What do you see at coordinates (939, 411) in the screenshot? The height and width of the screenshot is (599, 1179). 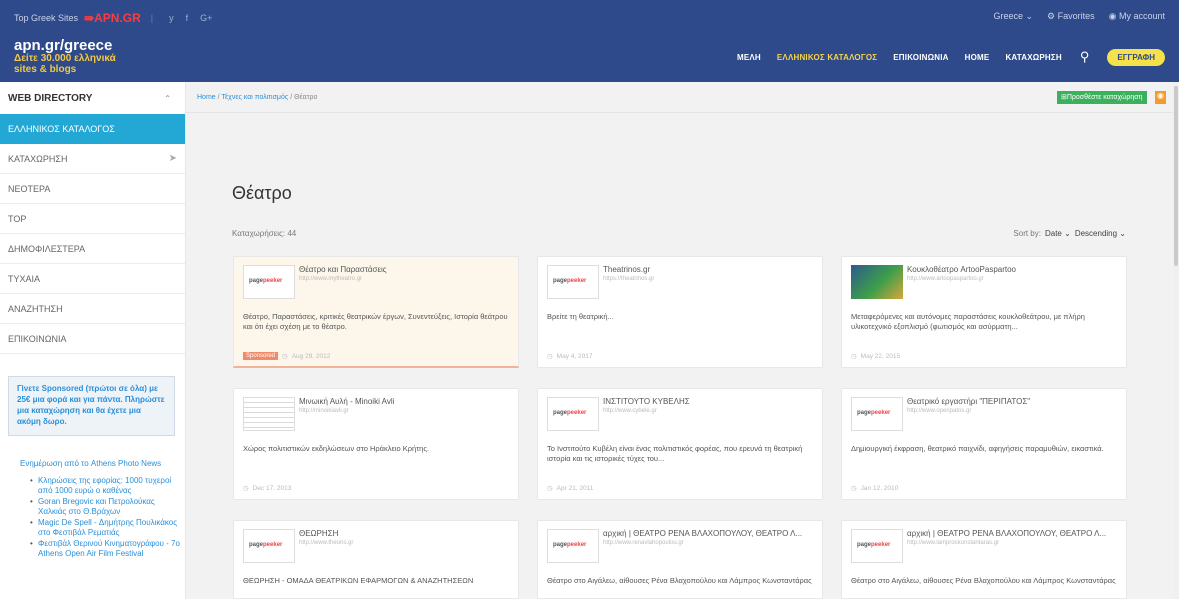 I see `listing-url: http://www.operipatos.gr` at bounding box center [939, 411].